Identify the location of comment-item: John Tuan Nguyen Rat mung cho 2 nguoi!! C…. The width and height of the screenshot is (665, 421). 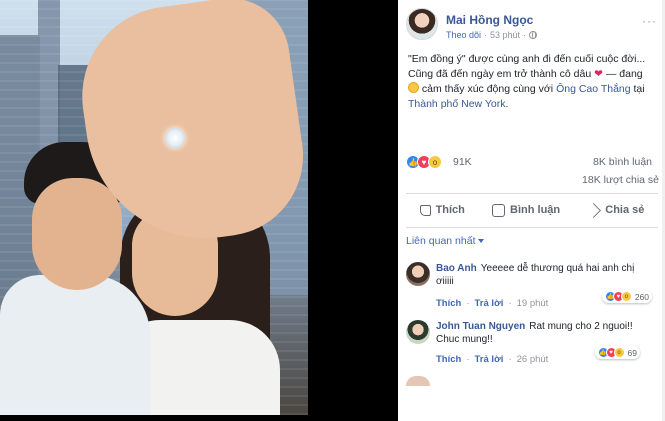
(534, 345).